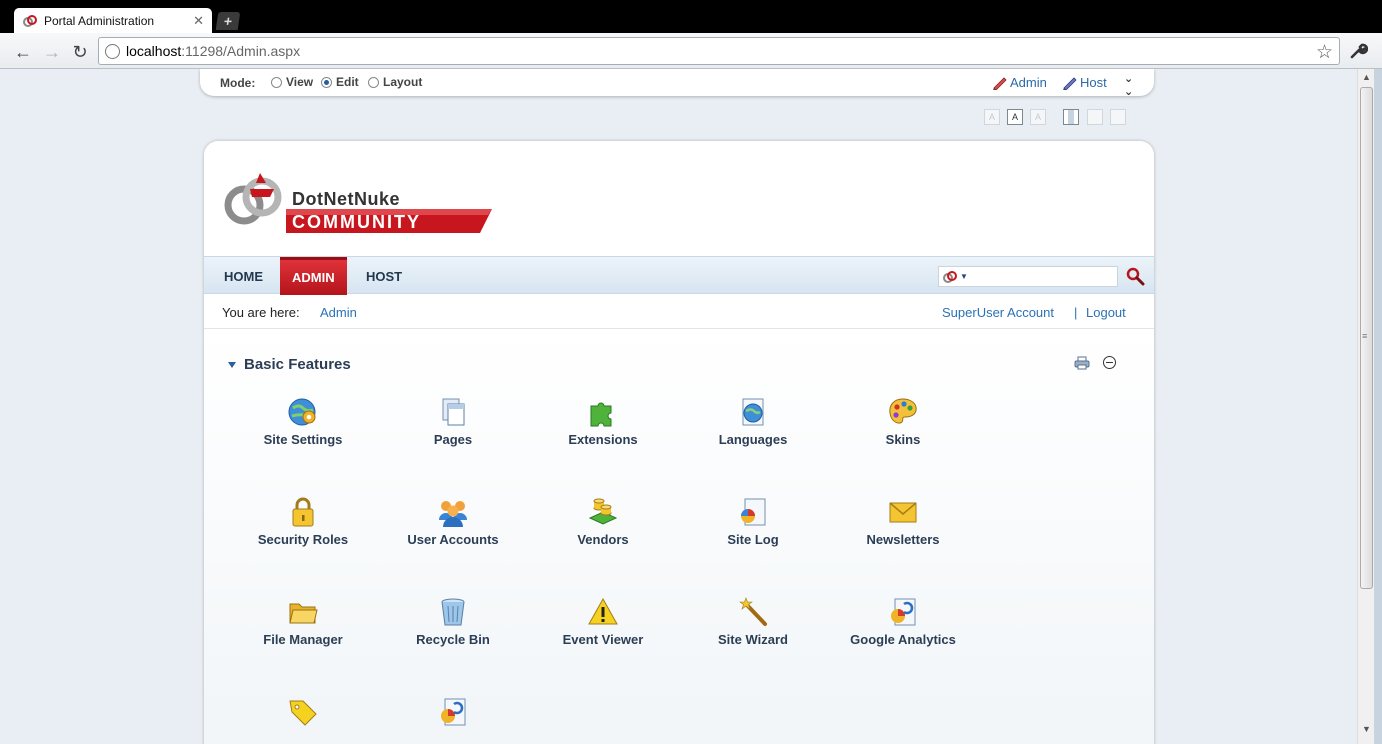  I want to click on console-item-label: Security Roles, so click(303, 539).